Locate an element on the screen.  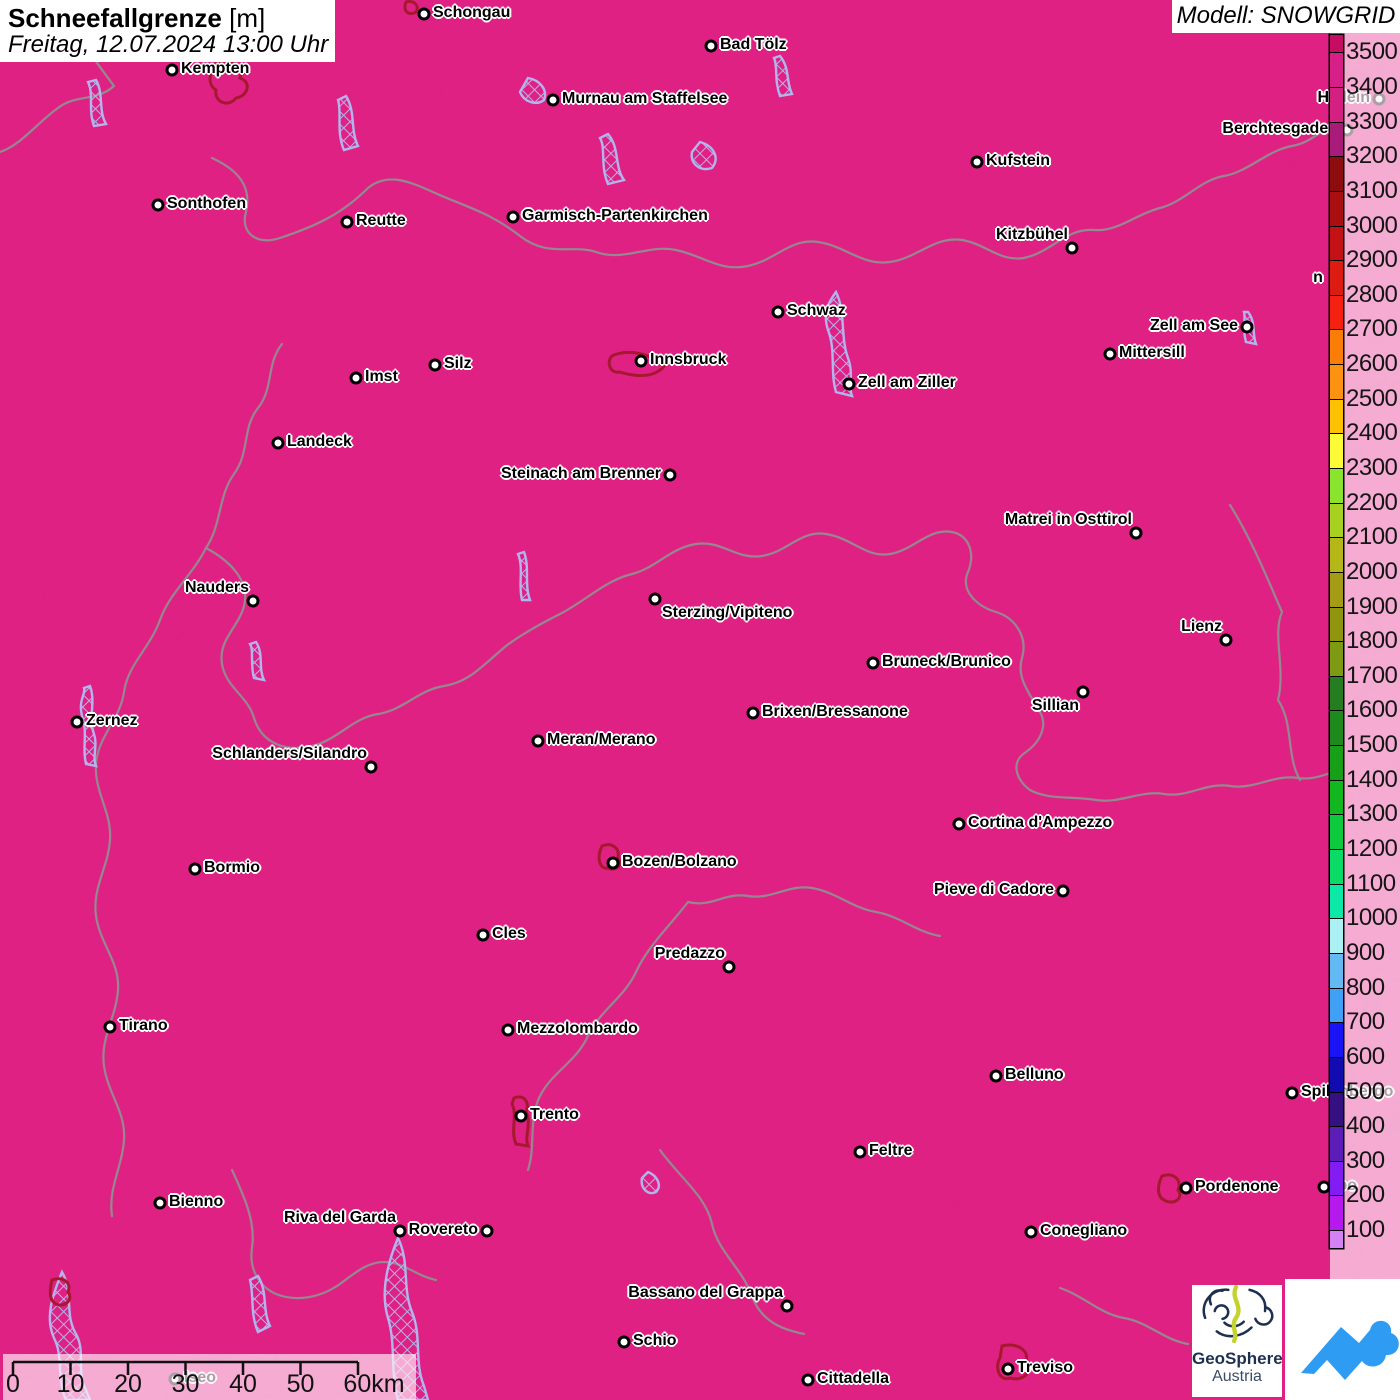
scalebar-label-30: 30 is located at coordinates (185, 1384).